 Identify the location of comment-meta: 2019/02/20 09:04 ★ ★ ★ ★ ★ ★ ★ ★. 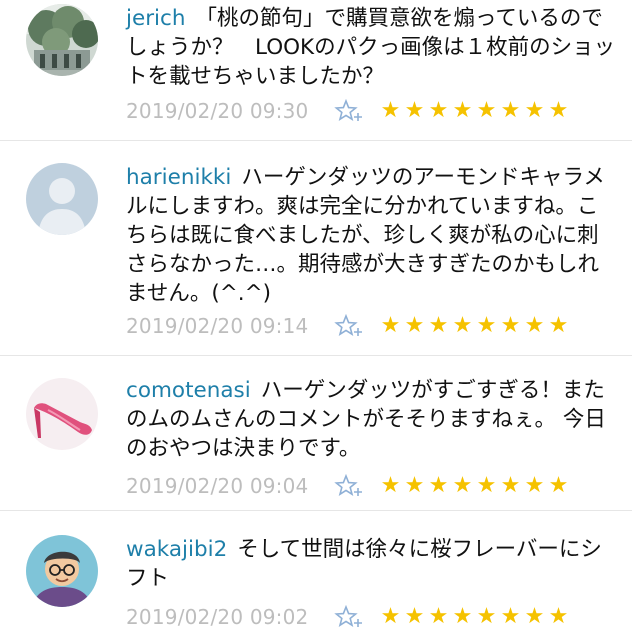
(348, 486).